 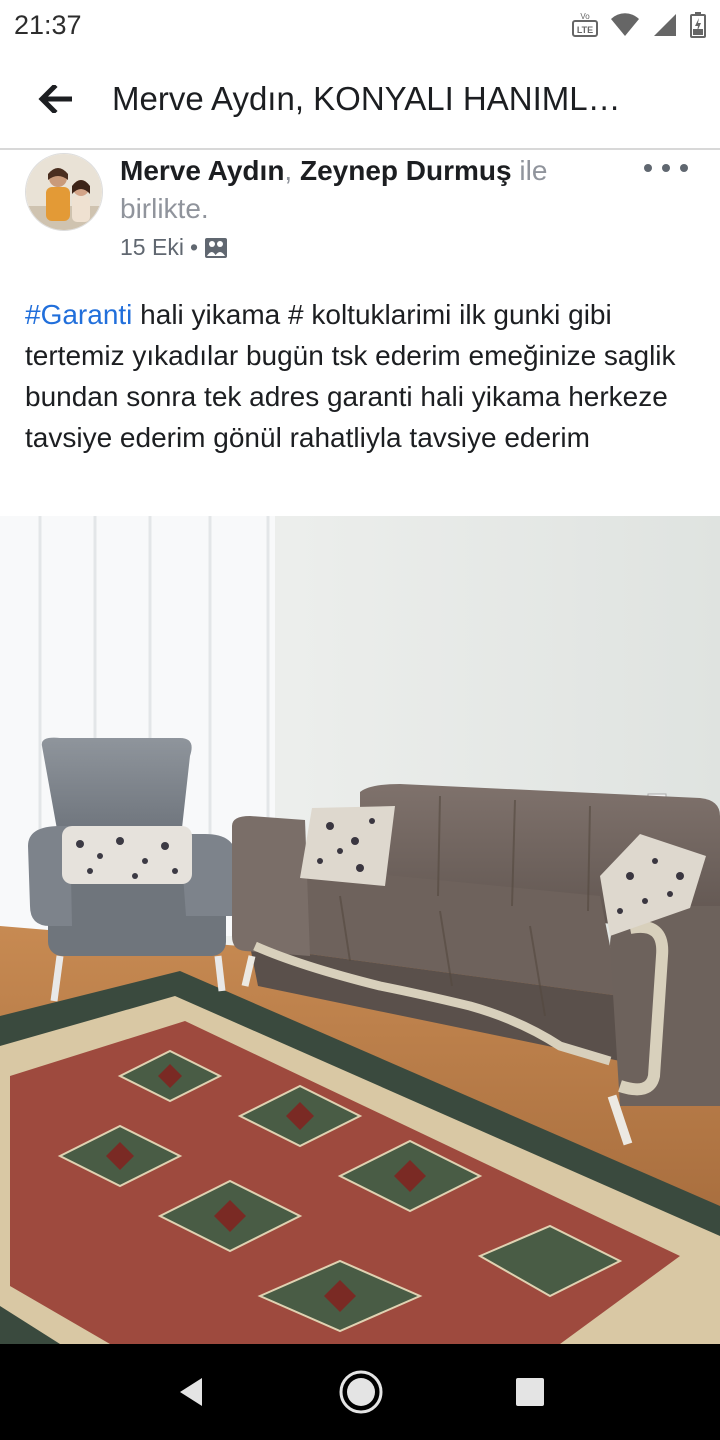 What do you see at coordinates (406, 170) in the screenshot?
I see `tagged-name-link: Zeynep Durmuş` at bounding box center [406, 170].